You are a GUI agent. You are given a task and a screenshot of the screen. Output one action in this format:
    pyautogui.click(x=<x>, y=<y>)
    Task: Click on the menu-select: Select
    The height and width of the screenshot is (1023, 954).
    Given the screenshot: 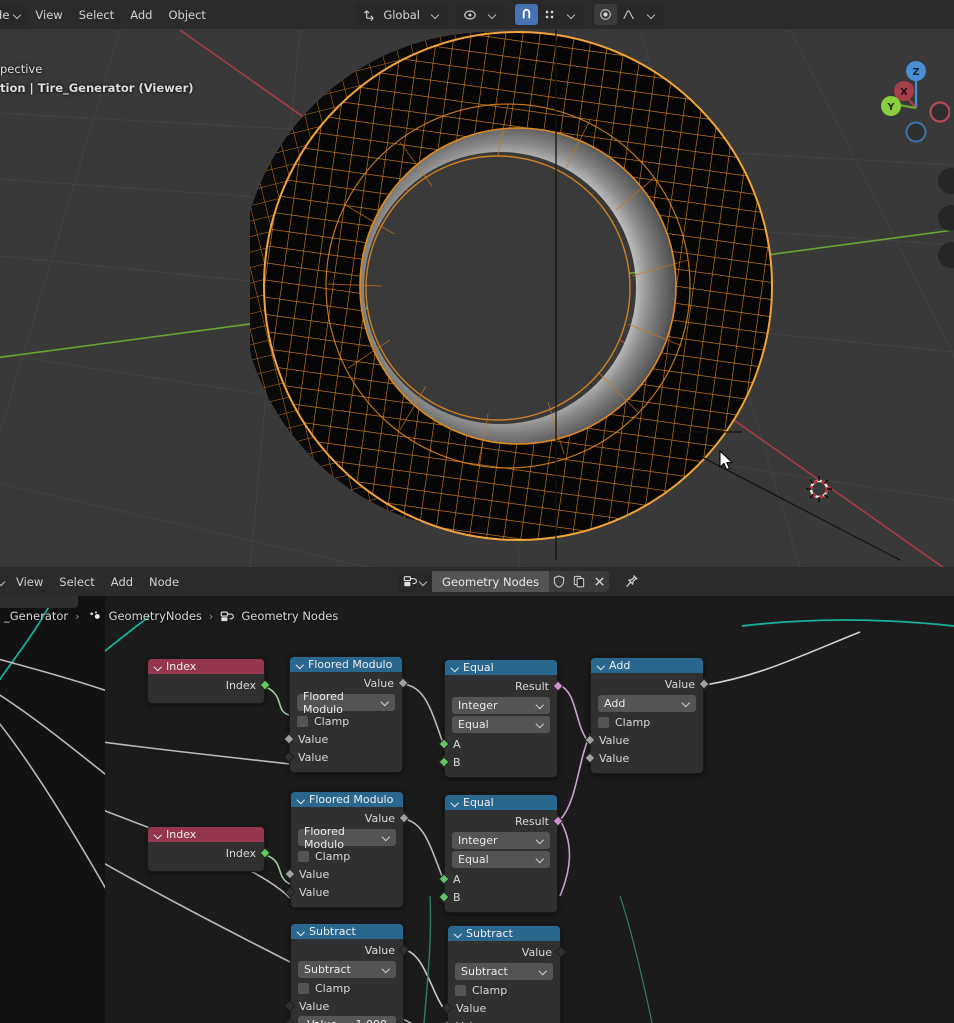 What is the action you would take?
    pyautogui.click(x=96, y=15)
    